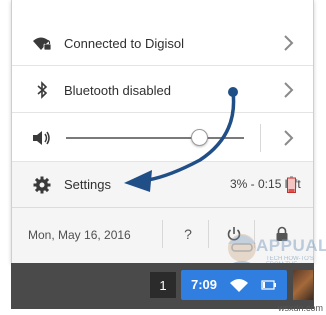 This screenshot has width=326, height=315. I want to click on shelf: 1 7:09, so click(162, 286).